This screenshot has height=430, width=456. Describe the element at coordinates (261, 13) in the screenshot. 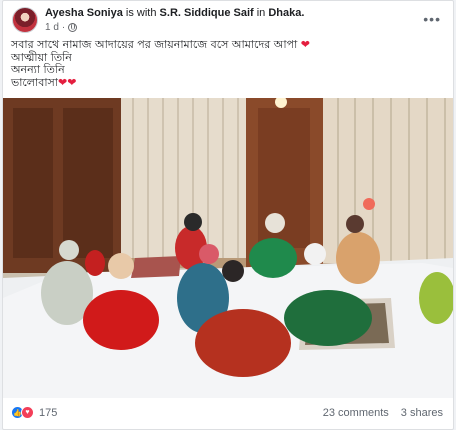

I see `in-text: in` at that location.